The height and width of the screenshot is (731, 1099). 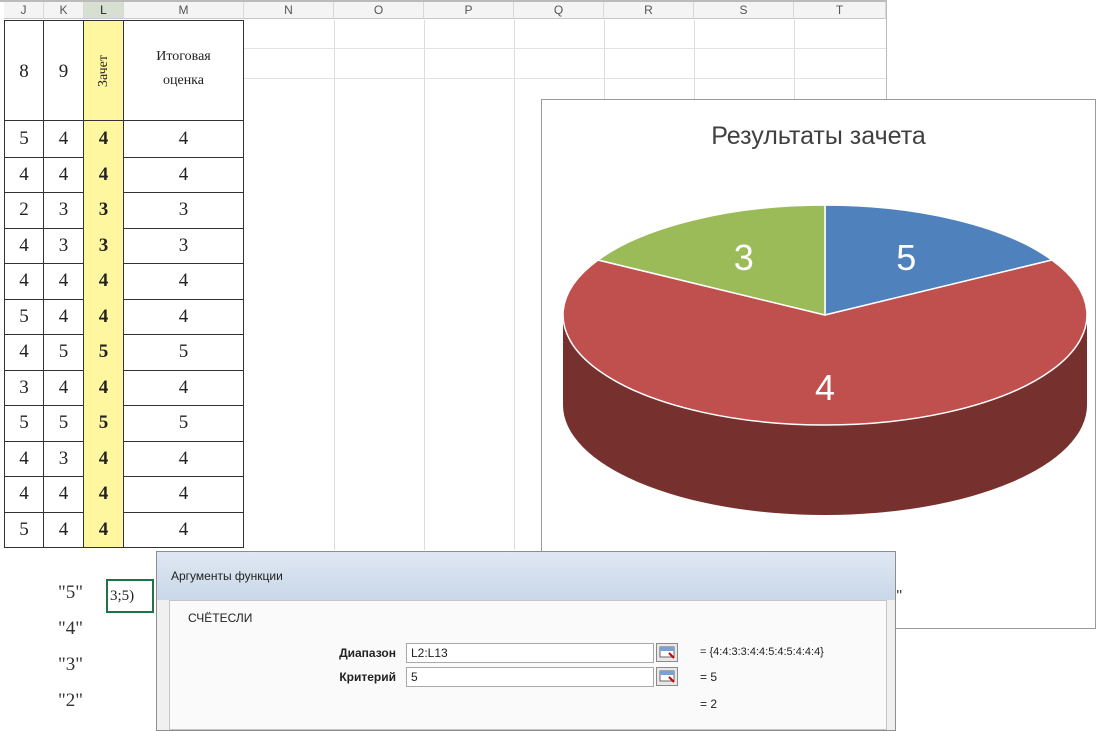 I want to click on column-header-j: J, so click(x=24, y=10).